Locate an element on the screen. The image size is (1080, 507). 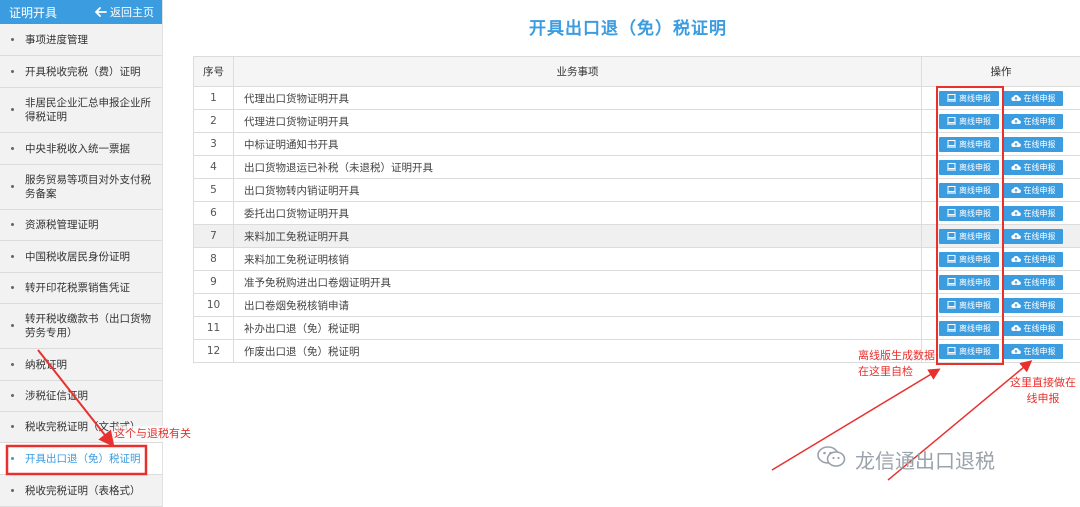
sidebar-item-service-trade-filing: 服务贸易等项目对外支付税务备案 is located at coordinates (81, 187).